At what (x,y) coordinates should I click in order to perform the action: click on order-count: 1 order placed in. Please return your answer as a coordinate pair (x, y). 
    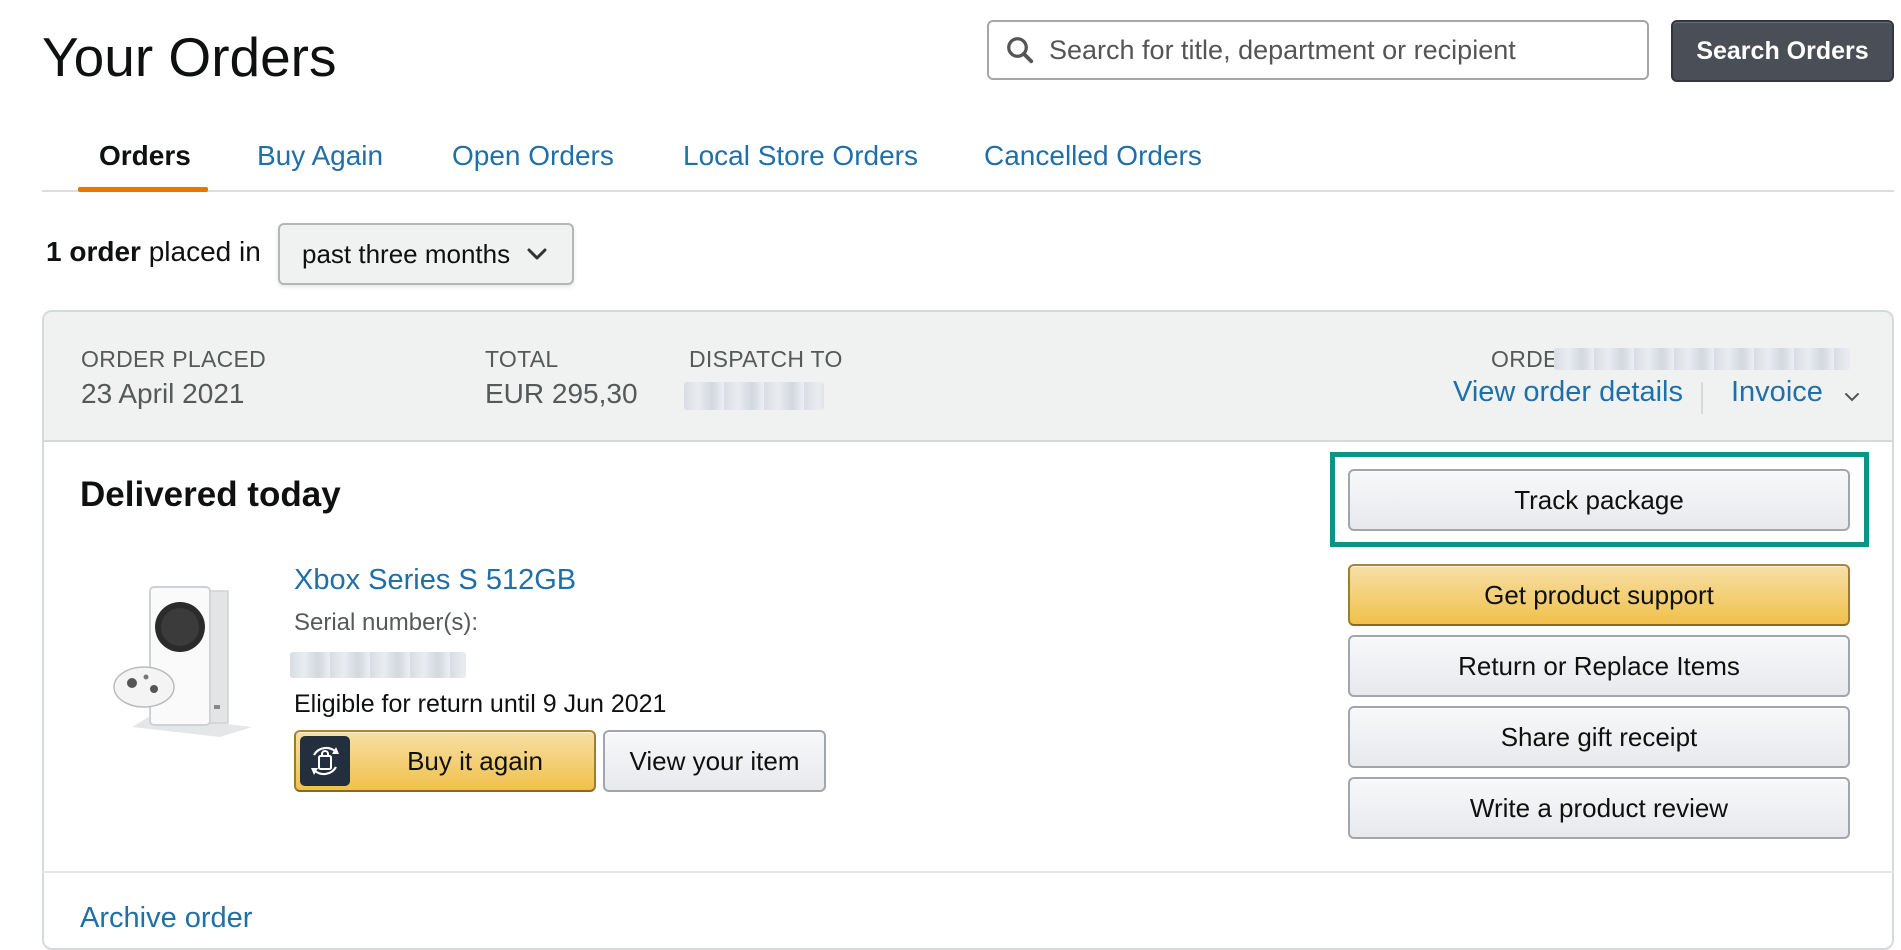
    Looking at the image, I should click on (153, 252).